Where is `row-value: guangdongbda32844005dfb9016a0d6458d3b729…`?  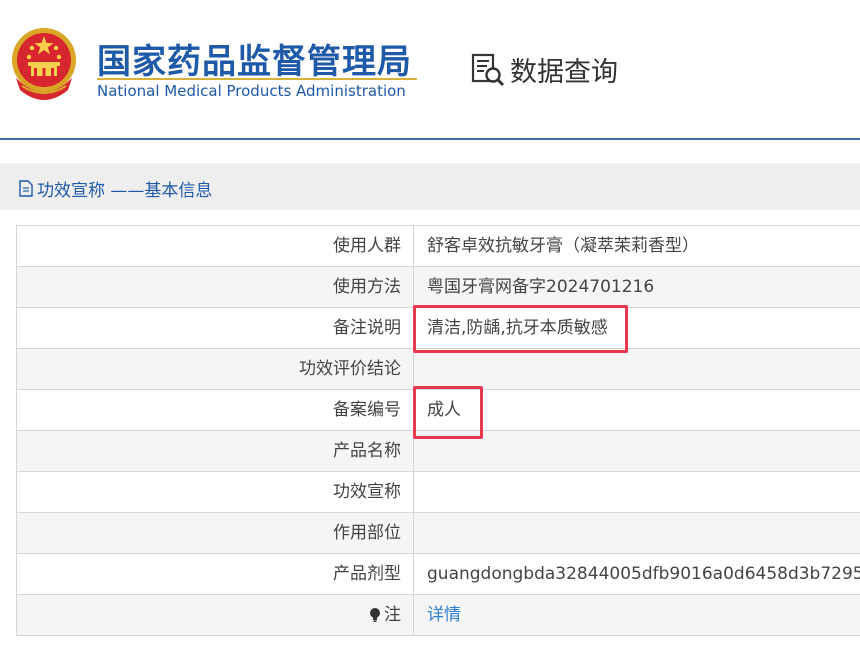
row-value: guangdongbda32844005dfb9016a0d6458d3b729… is located at coordinates (643, 574).